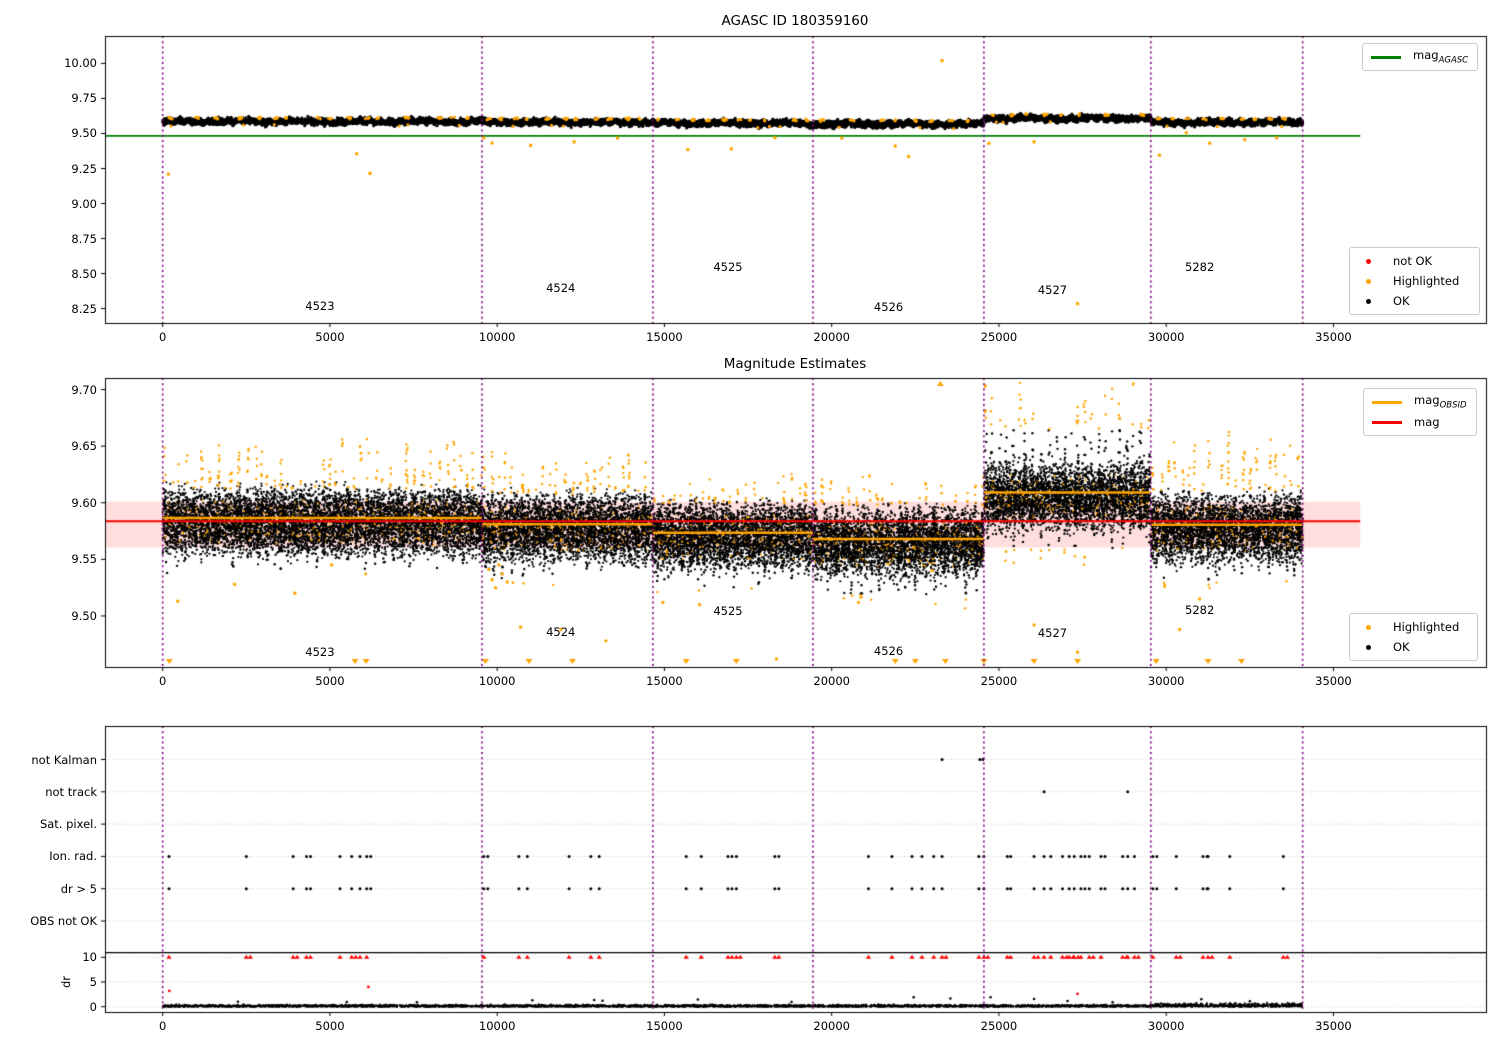 The width and height of the screenshot is (1500, 1050). What do you see at coordinates (68, 824) in the screenshot?
I see `flag-category-label: Sat. pixel.` at bounding box center [68, 824].